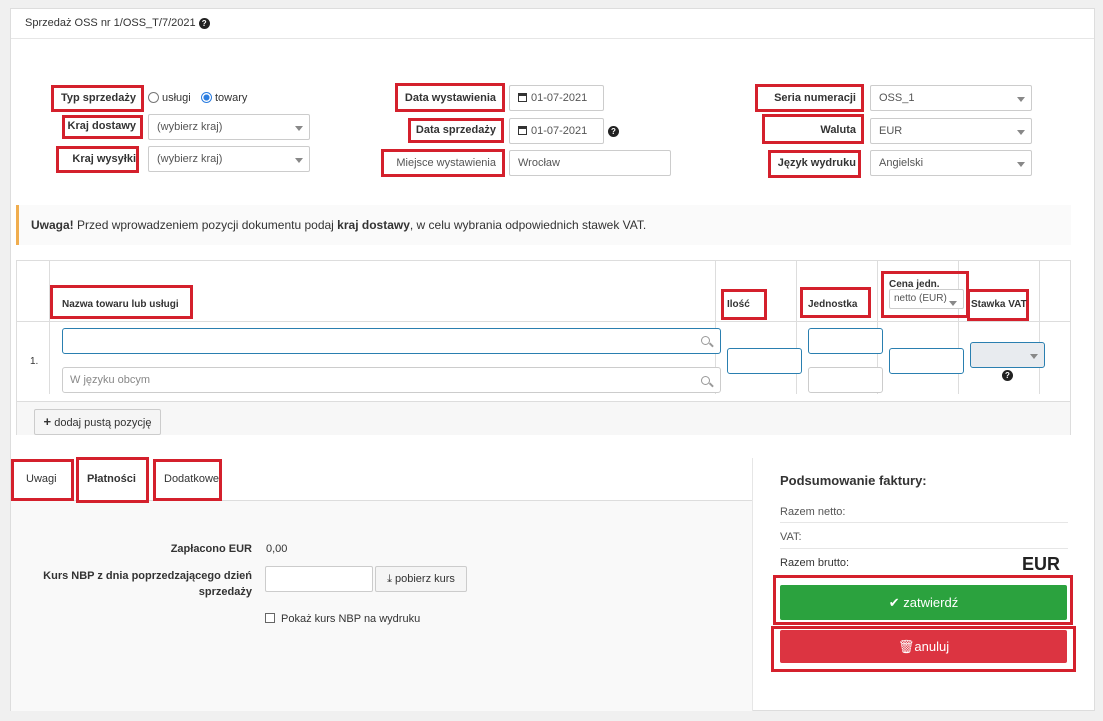  Describe the element at coordinates (1007, 355) in the screenshot. I see `vat-rate-select` at that location.